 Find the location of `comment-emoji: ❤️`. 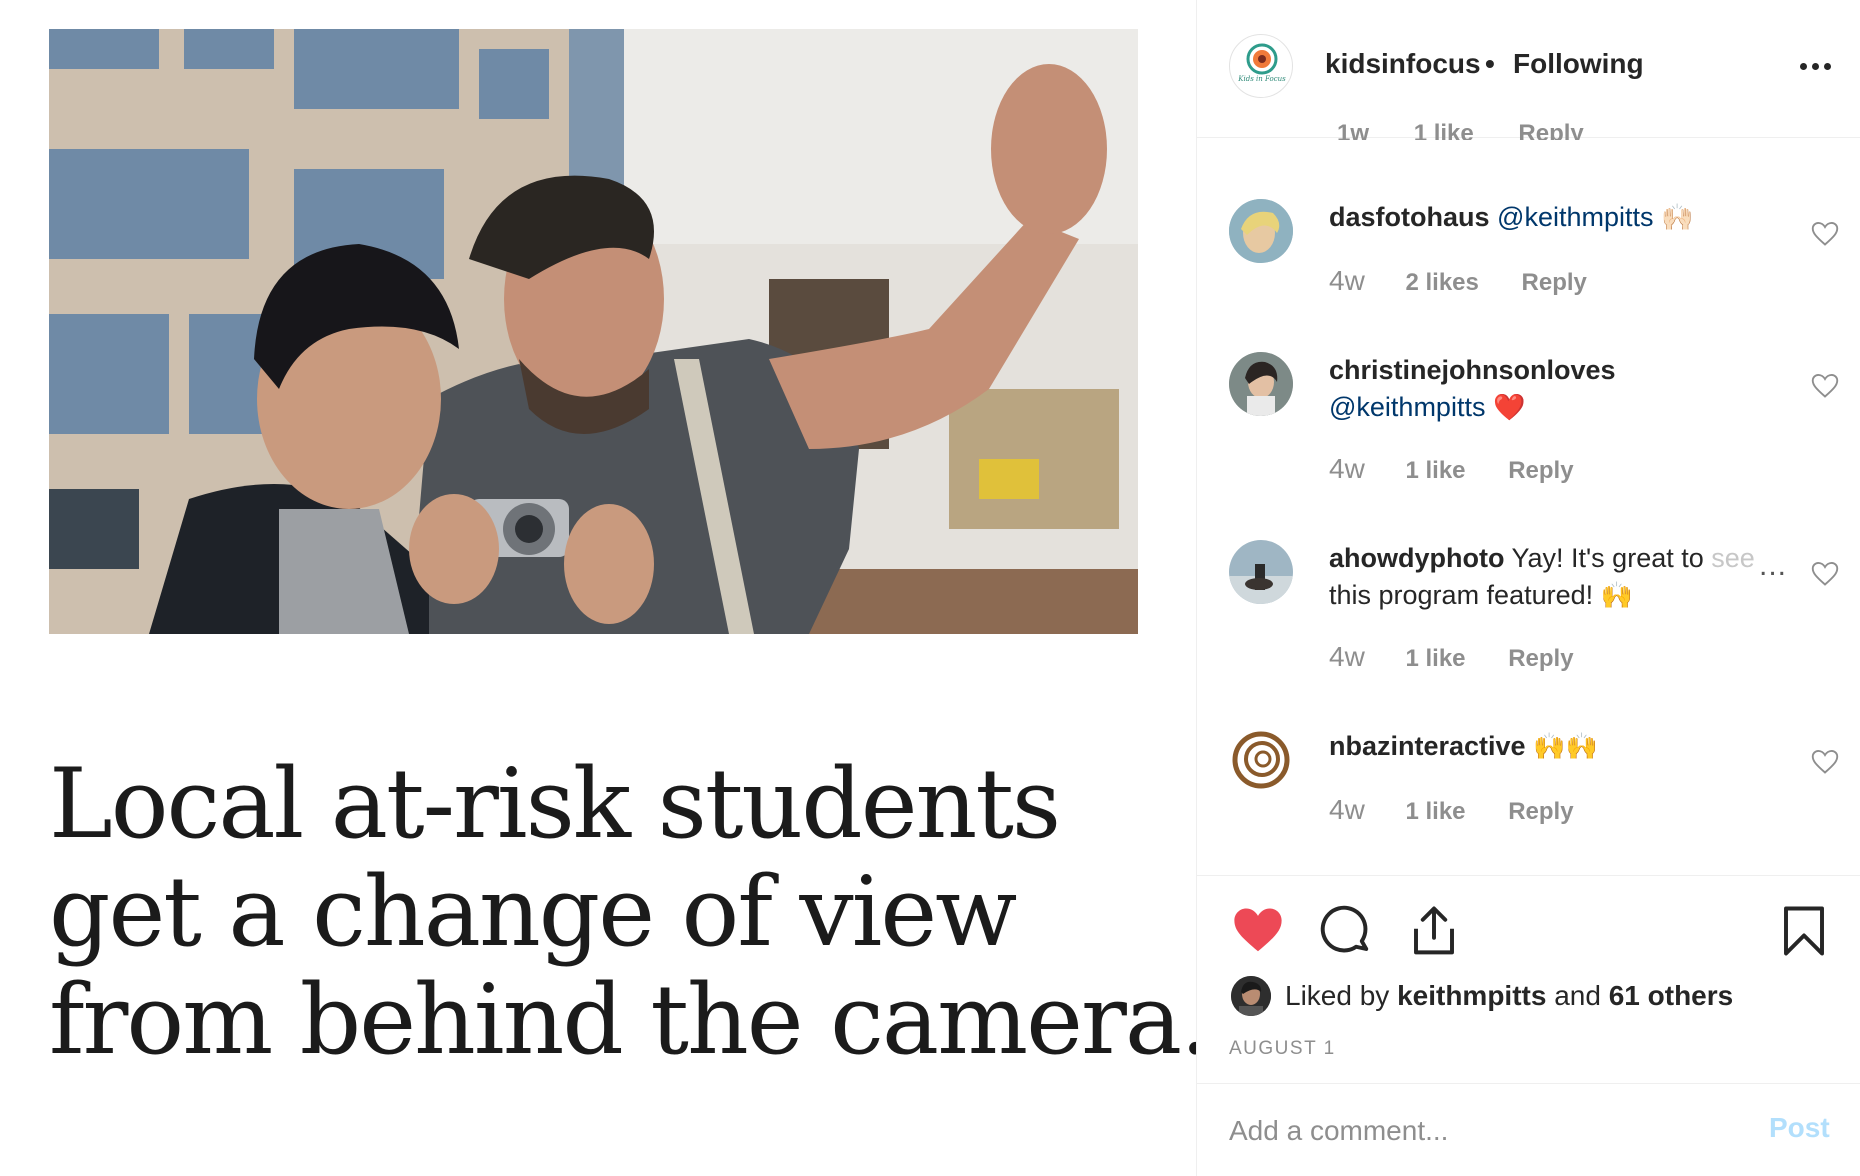

comment-emoji: ❤️ is located at coordinates (1509, 407).